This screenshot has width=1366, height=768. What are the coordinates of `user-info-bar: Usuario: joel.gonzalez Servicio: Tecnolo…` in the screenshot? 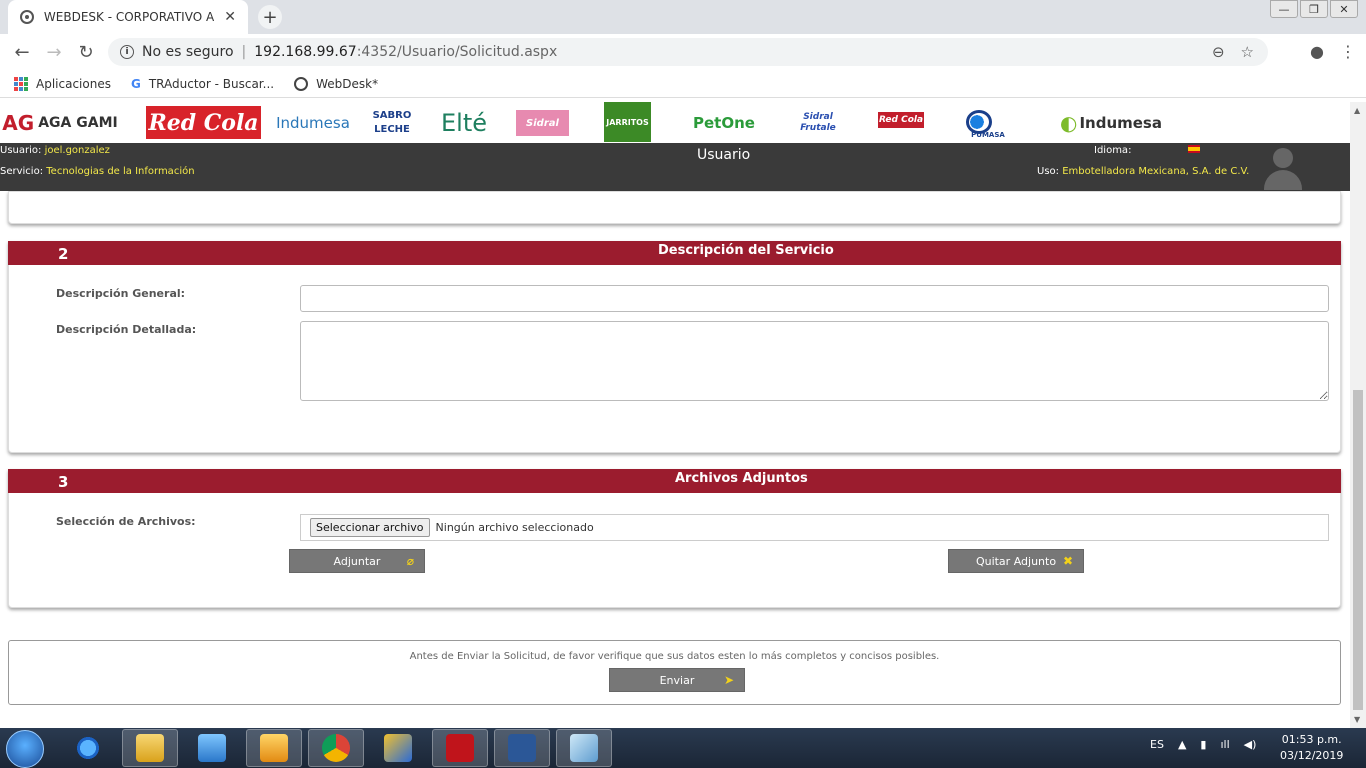 It's located at (675, 167).